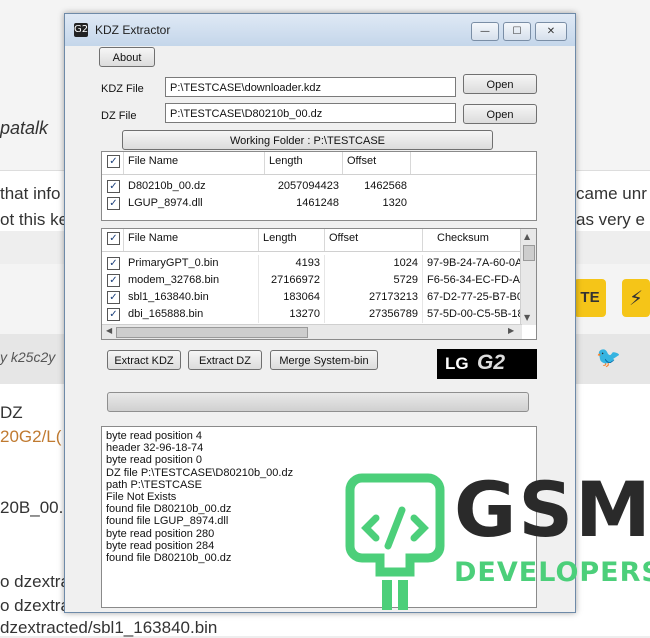  Describe the element at coordinates (191, 240) in the screenshot. I see `part-header-name: File Name` at that location.